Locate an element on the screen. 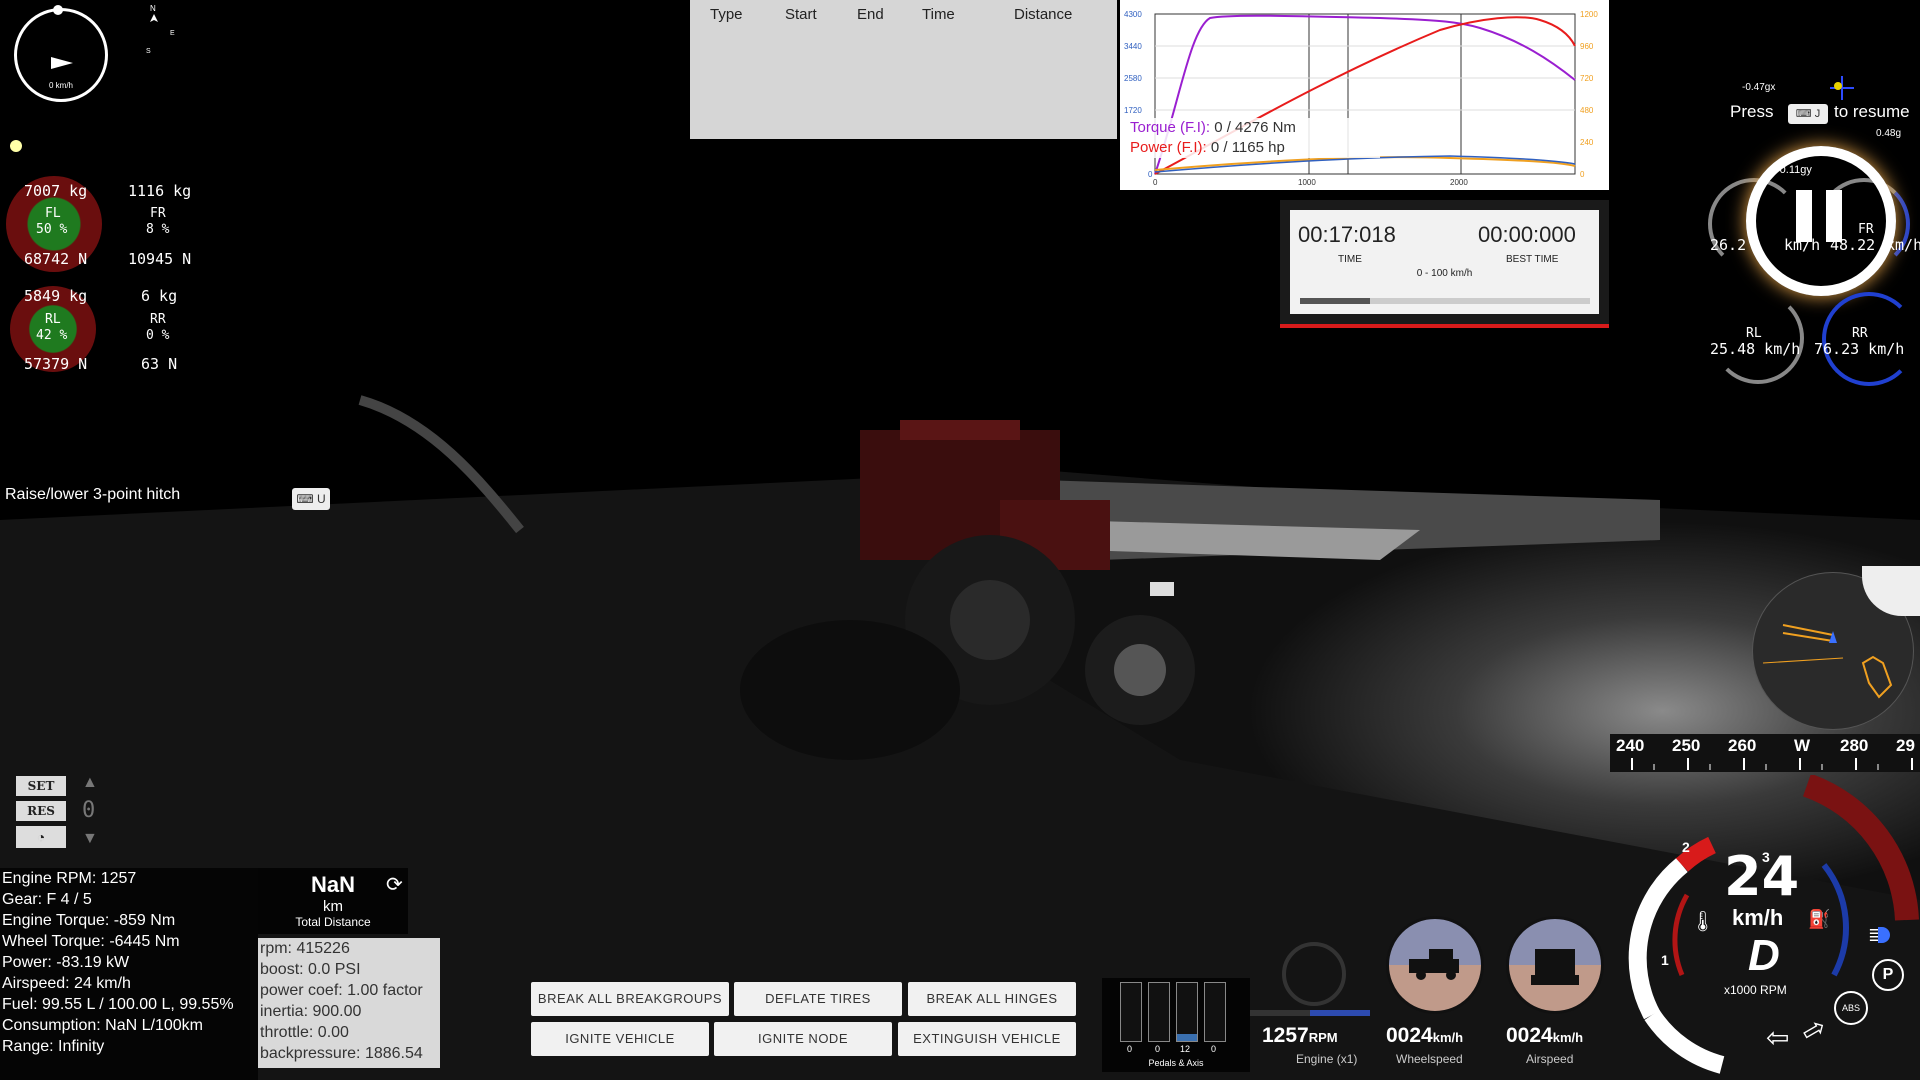  timer-mode: 0 - 100 km/h is located at coordinates (1444, 273).